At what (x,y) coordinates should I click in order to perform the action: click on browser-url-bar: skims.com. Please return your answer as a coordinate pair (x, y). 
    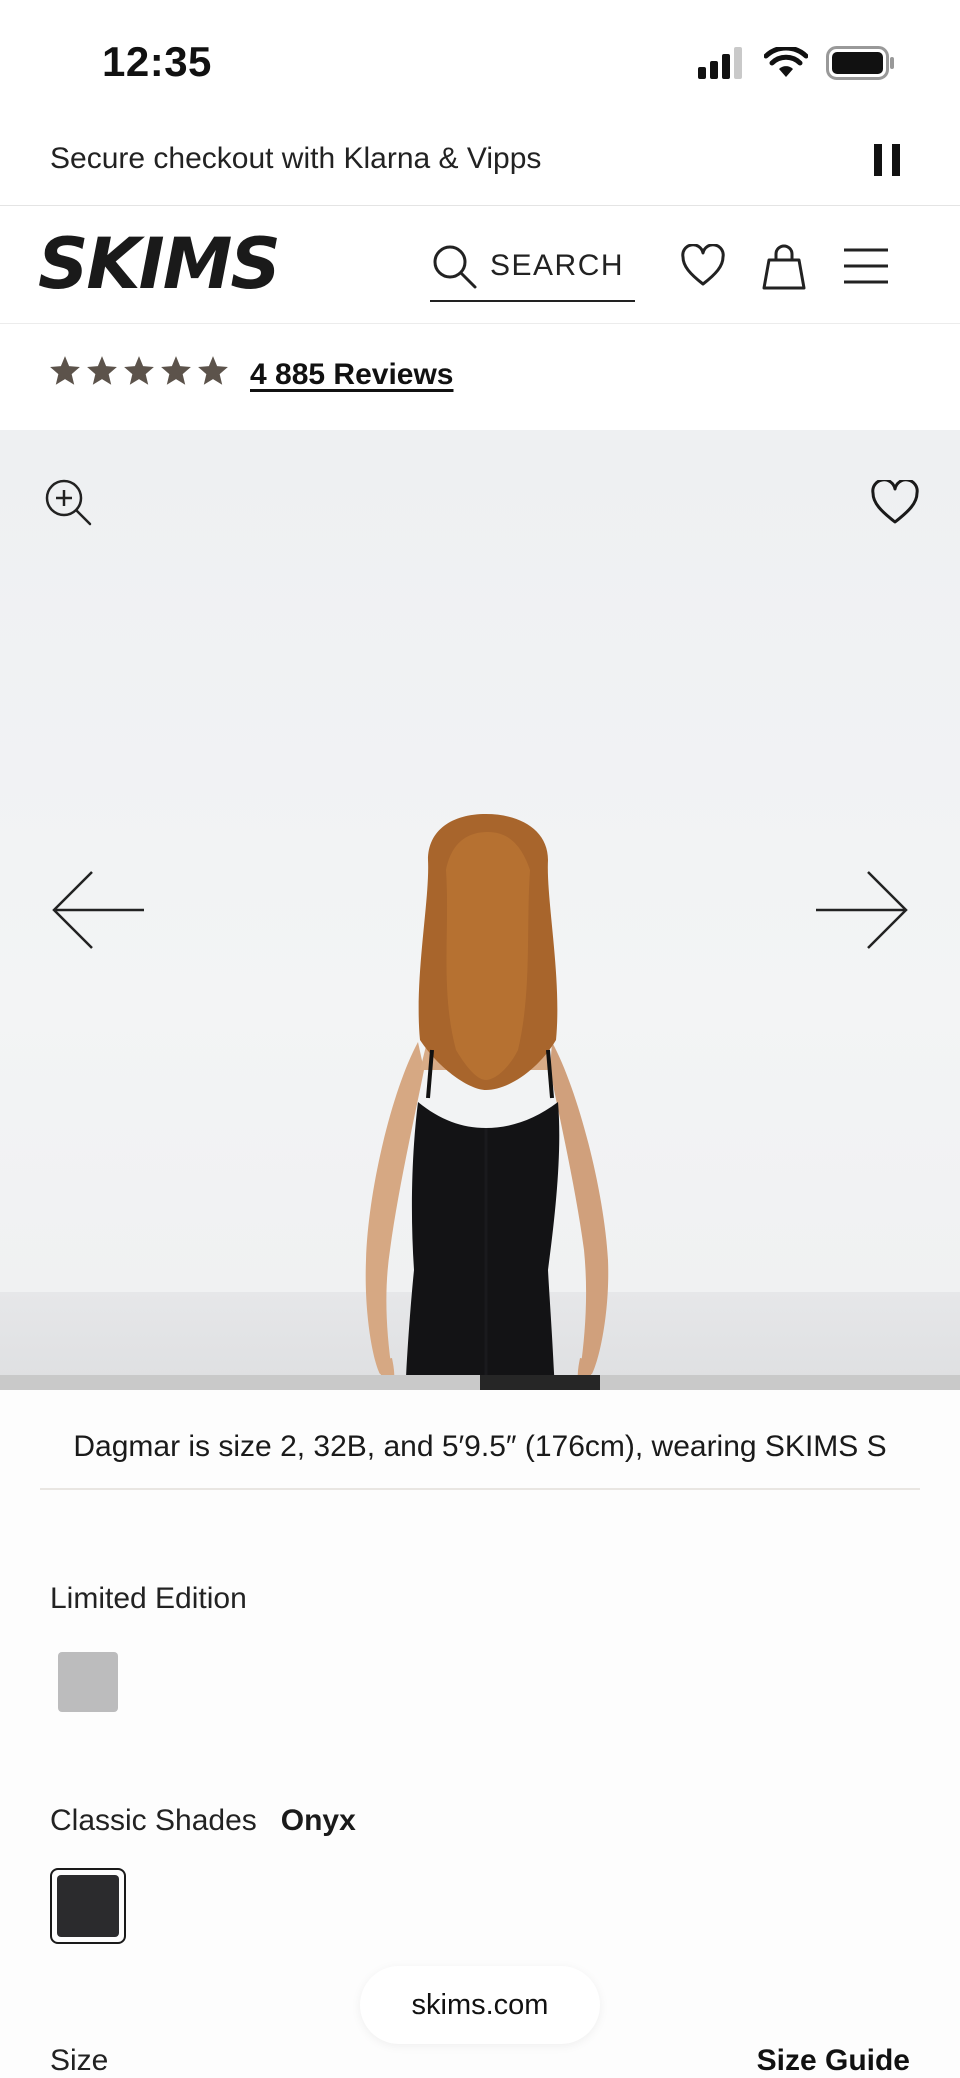
    Looking at the image, I should click on (480, 2005).